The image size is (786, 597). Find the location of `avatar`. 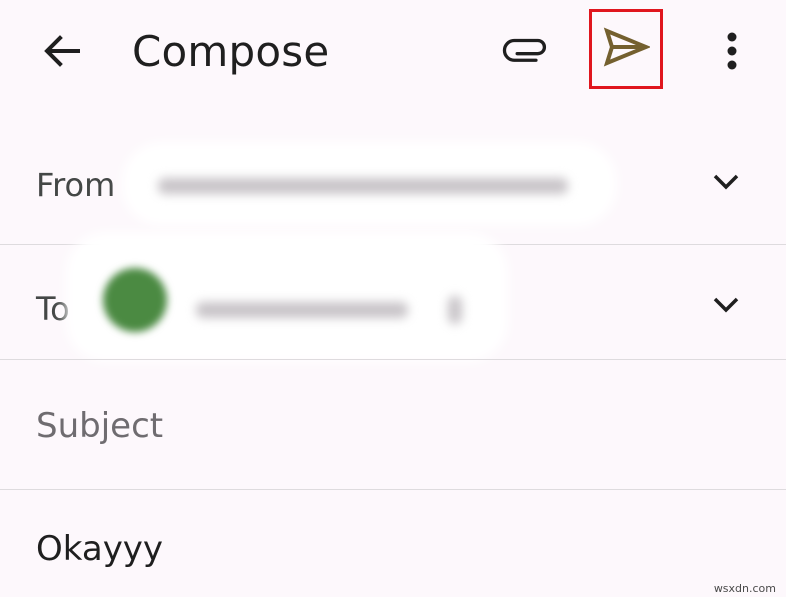

avatar is located at coordinates (135, 300).